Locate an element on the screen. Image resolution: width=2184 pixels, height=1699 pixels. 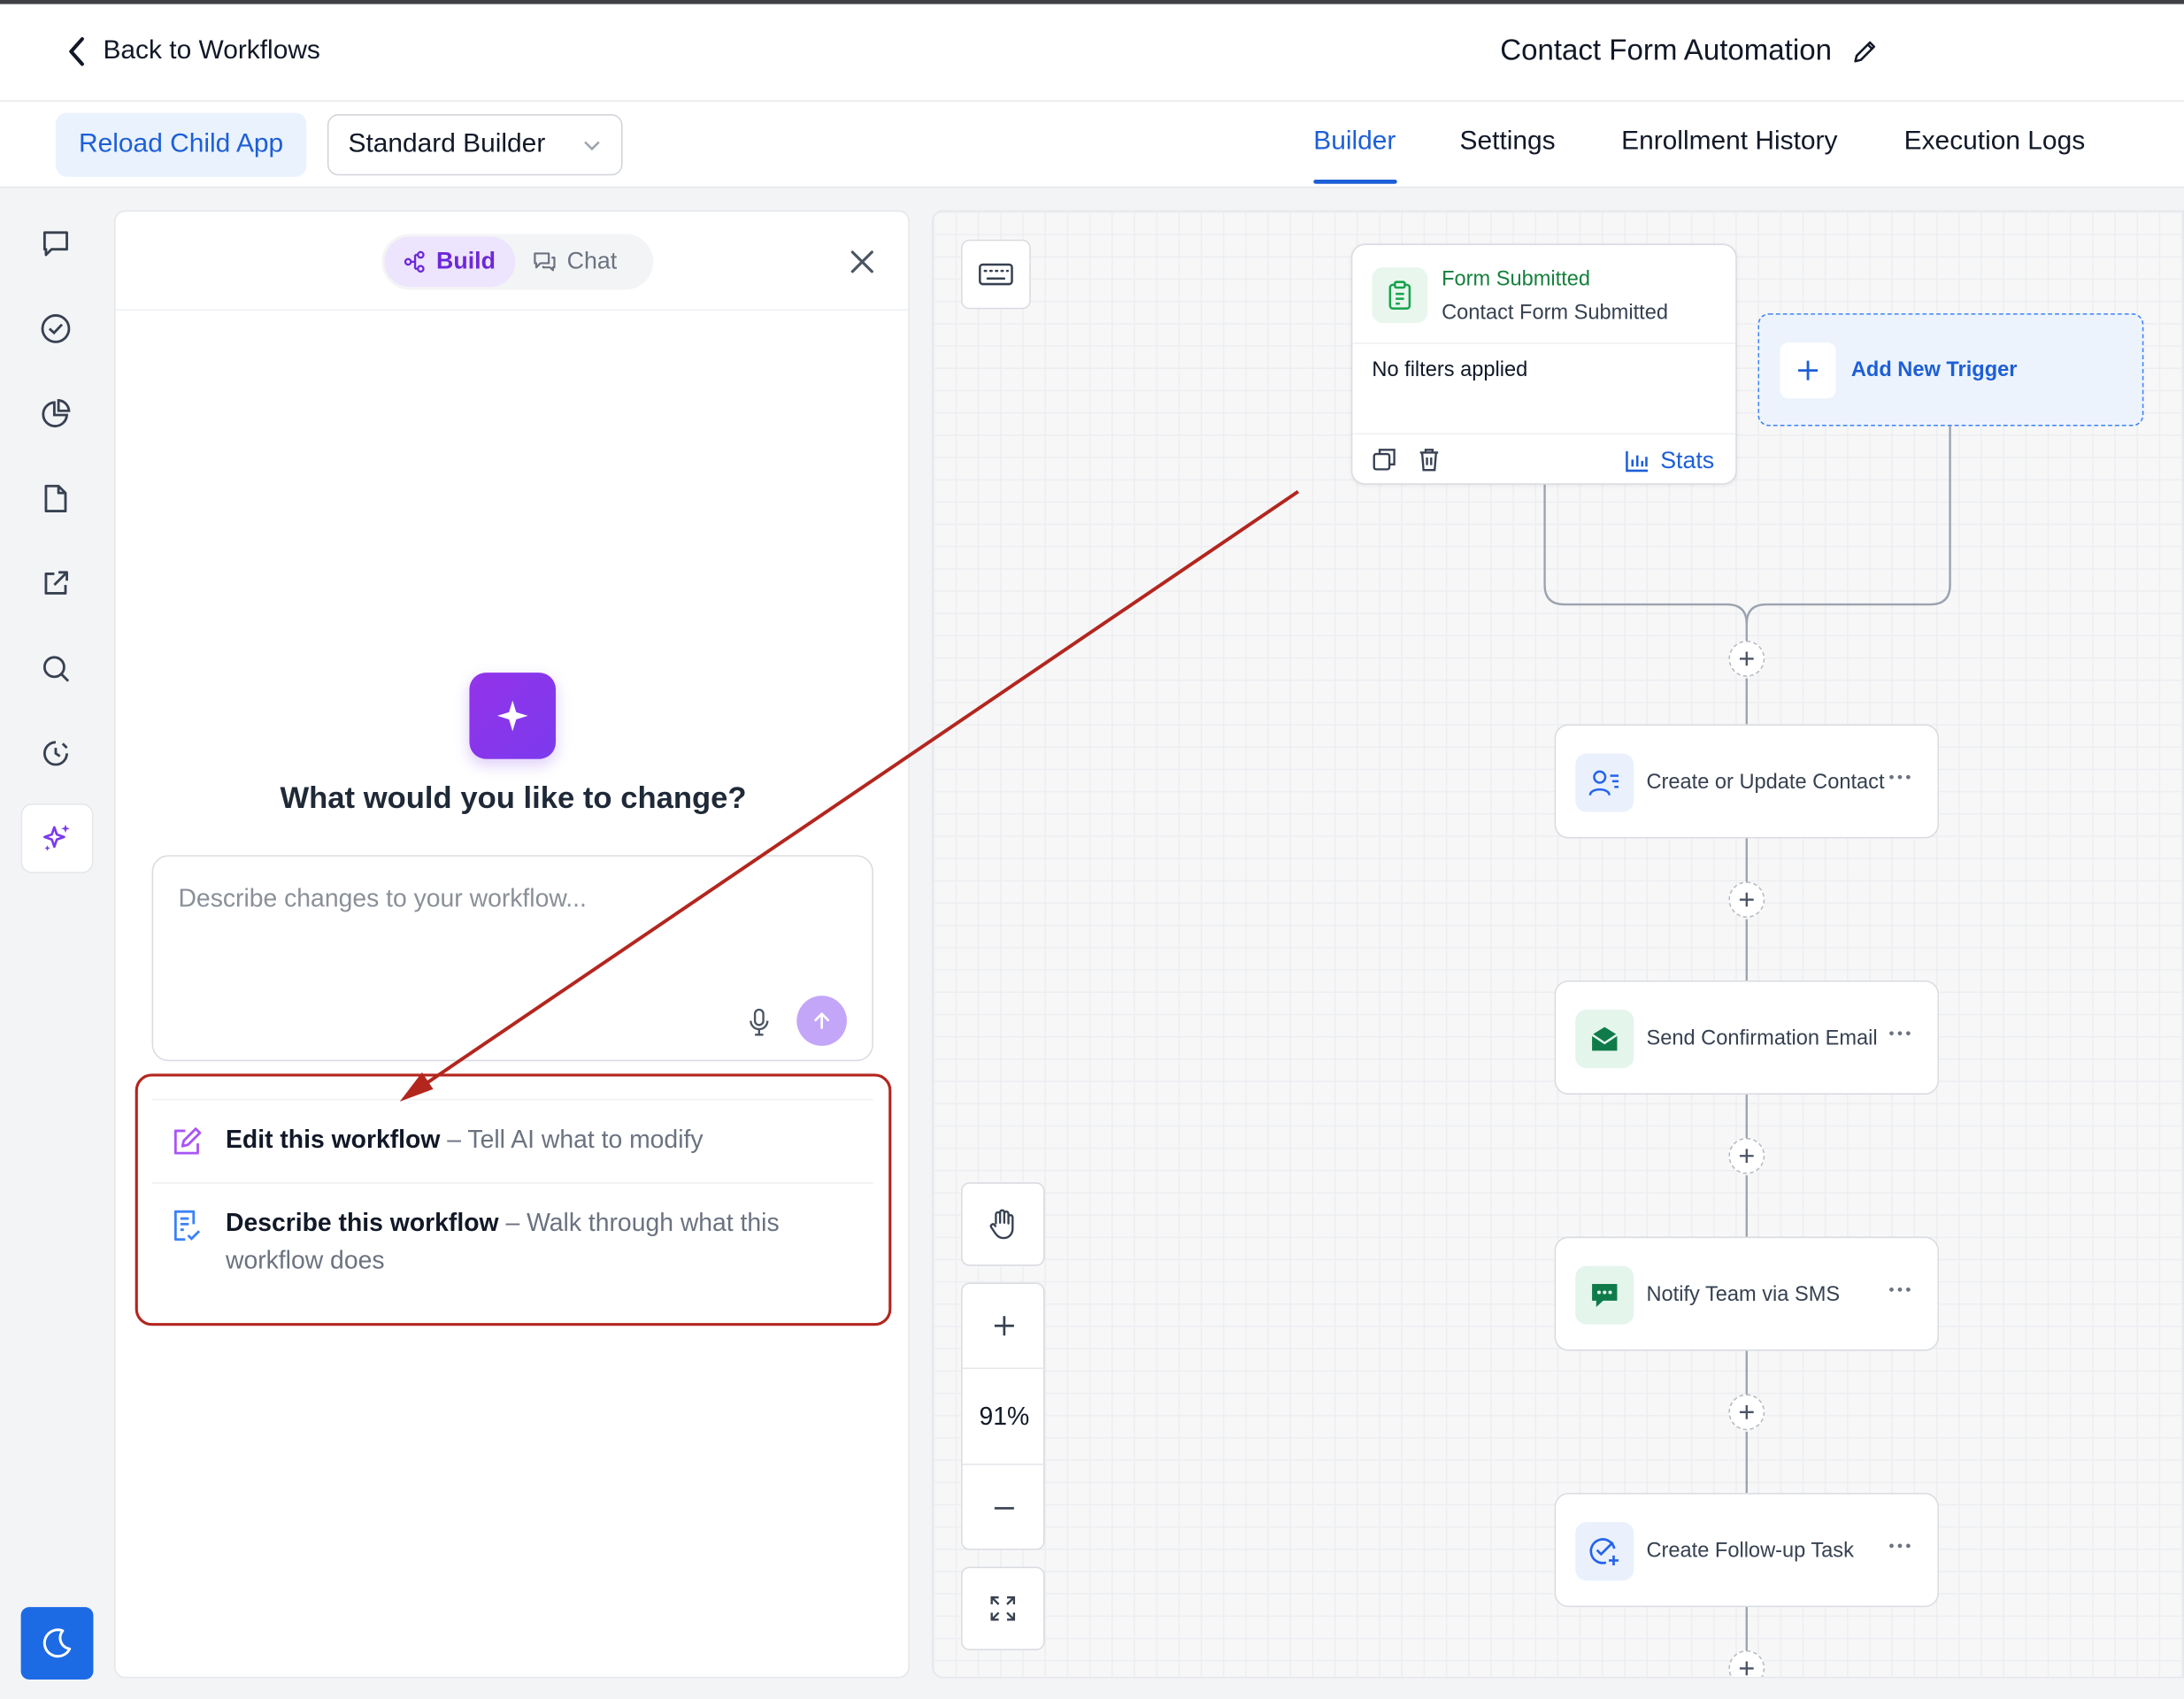
workflow-title-area: Contact Form Automation is located at coordinates (1689, 51).